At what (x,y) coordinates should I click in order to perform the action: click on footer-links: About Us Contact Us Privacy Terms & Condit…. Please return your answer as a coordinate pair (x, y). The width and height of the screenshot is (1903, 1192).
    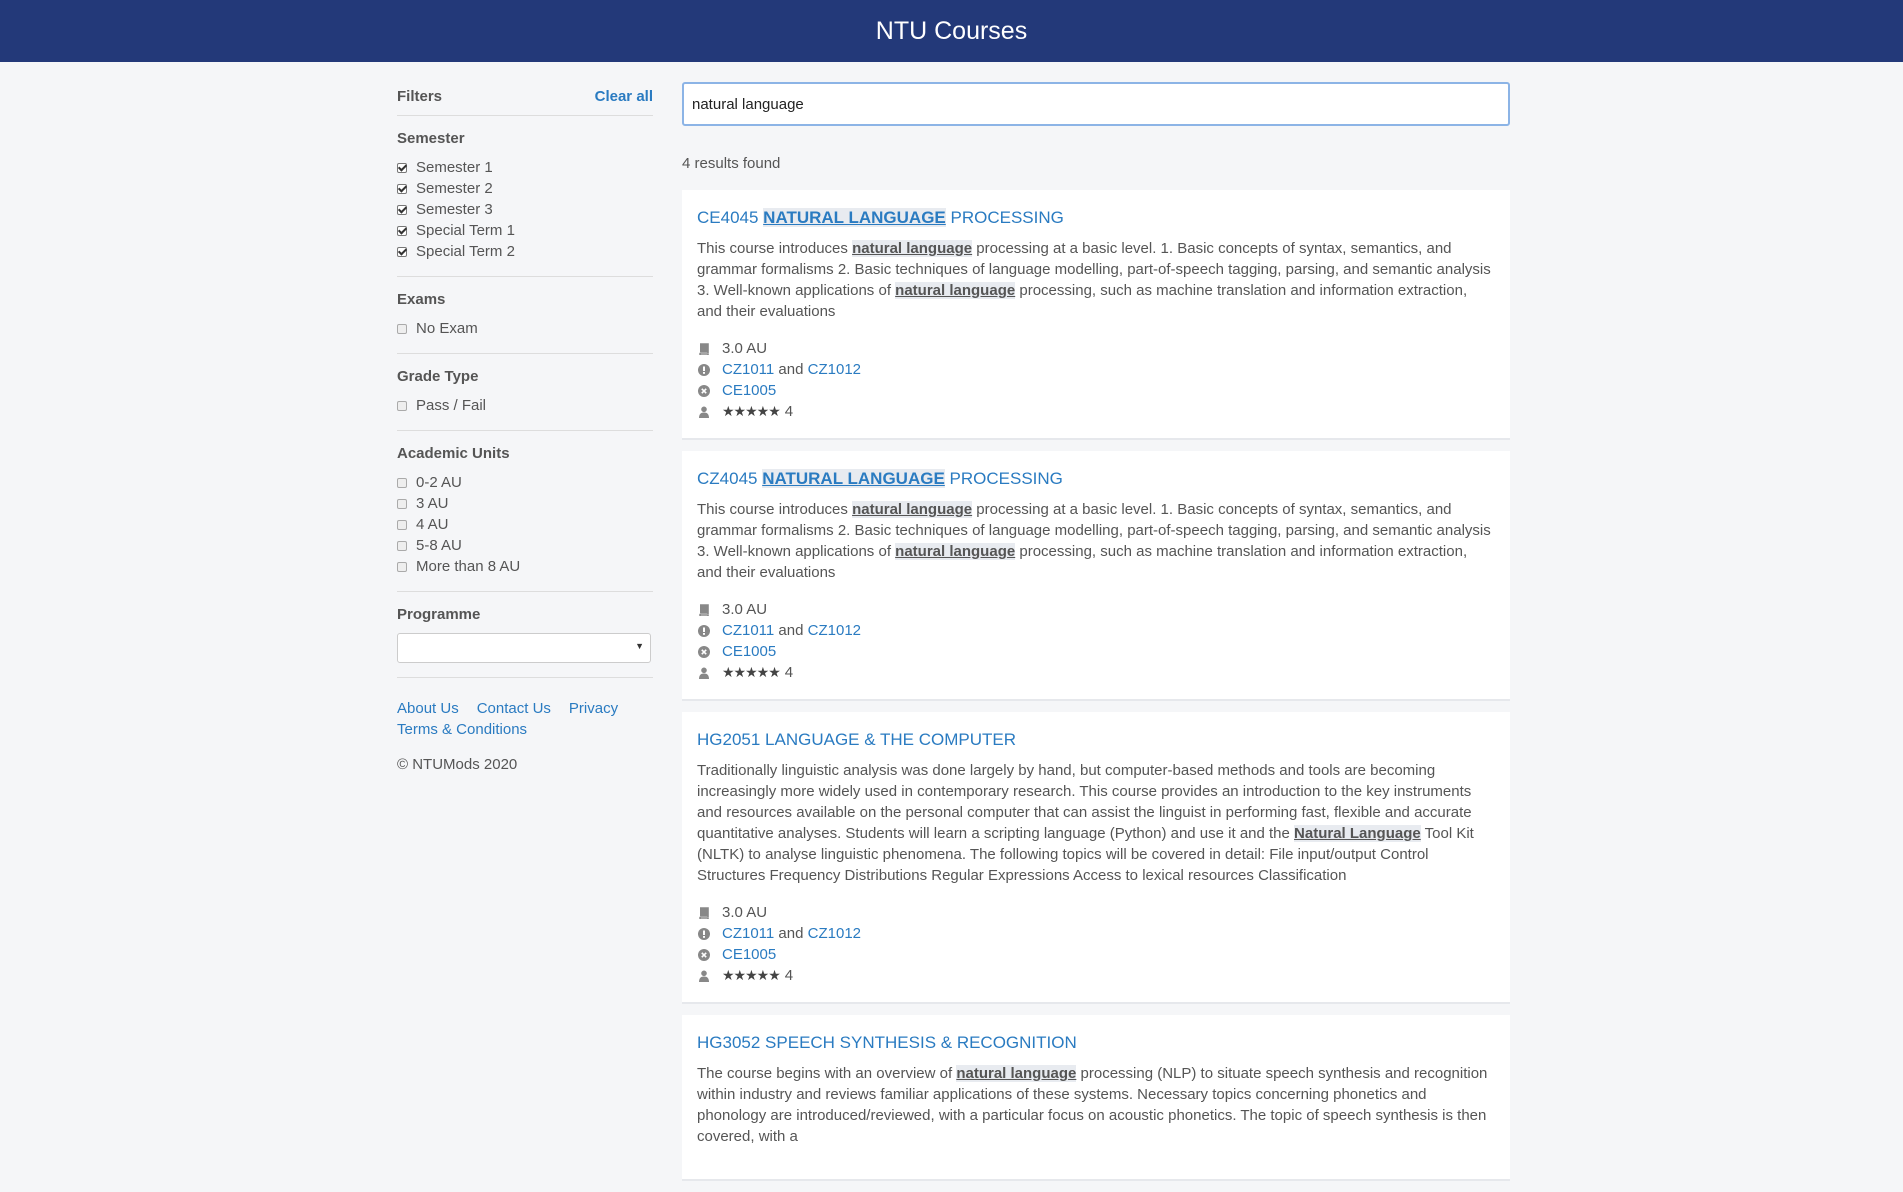
    Looking at the image, I should click on (525, 725).